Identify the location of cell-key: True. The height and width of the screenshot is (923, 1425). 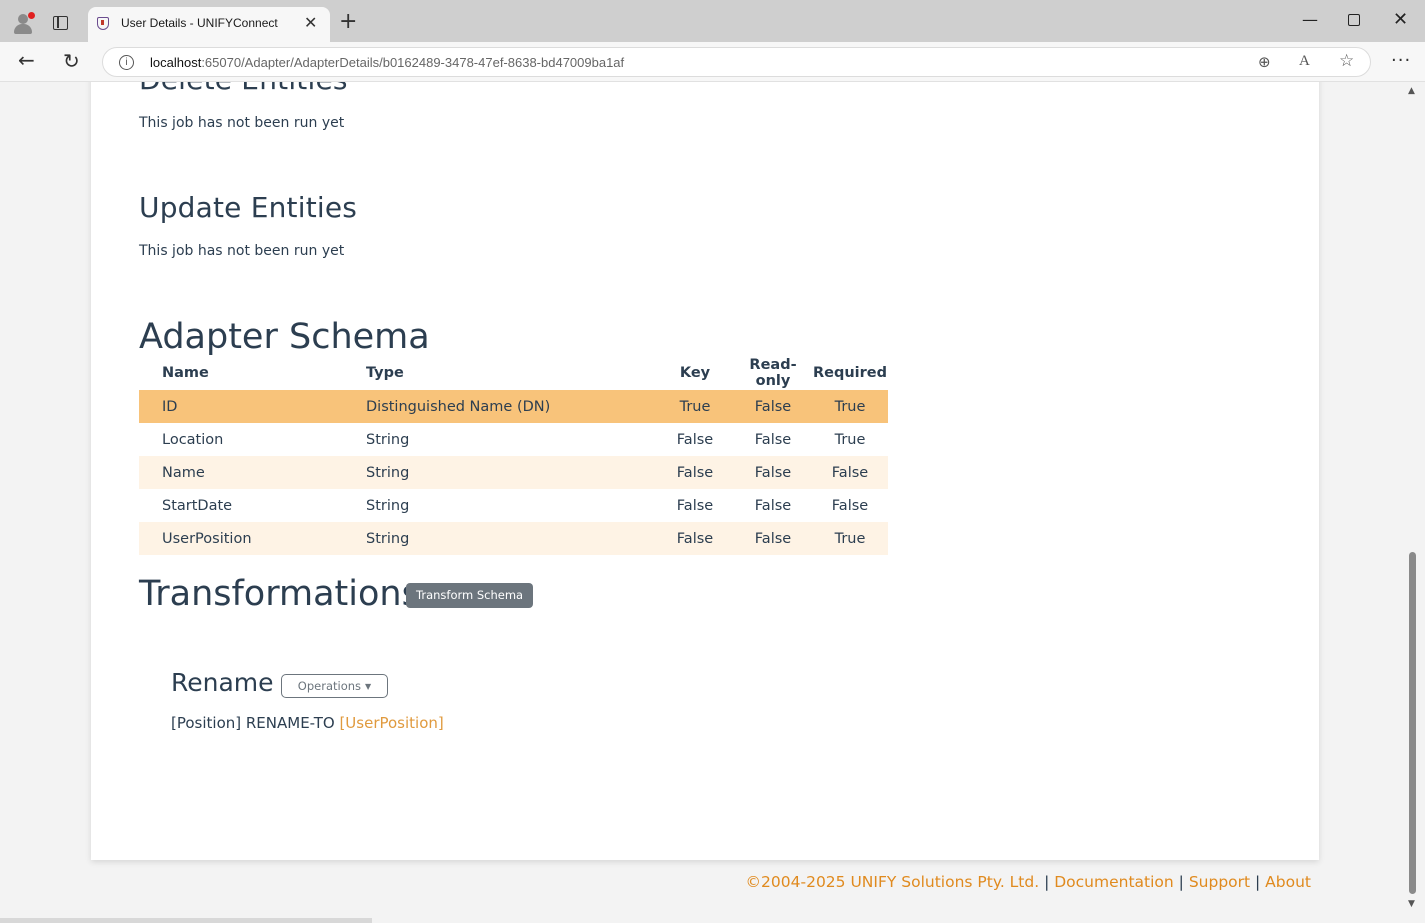
(695, 406).